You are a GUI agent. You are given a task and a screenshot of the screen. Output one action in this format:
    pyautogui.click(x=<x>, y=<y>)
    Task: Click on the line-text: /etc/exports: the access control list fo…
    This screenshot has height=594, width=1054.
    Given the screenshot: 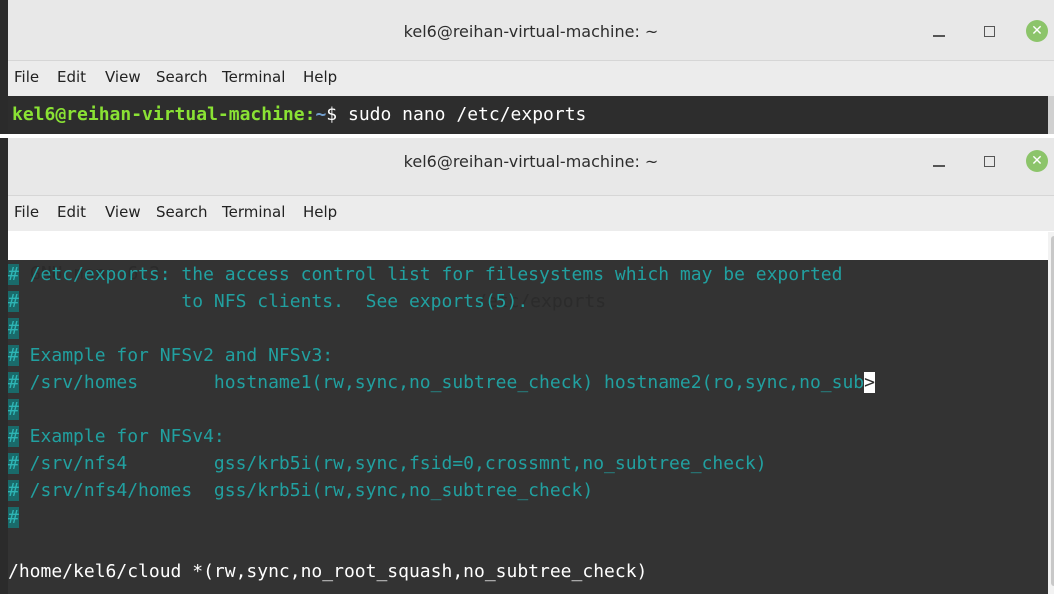 What is the action you would take?
    pyautogui.click(x=430, y=274)
    